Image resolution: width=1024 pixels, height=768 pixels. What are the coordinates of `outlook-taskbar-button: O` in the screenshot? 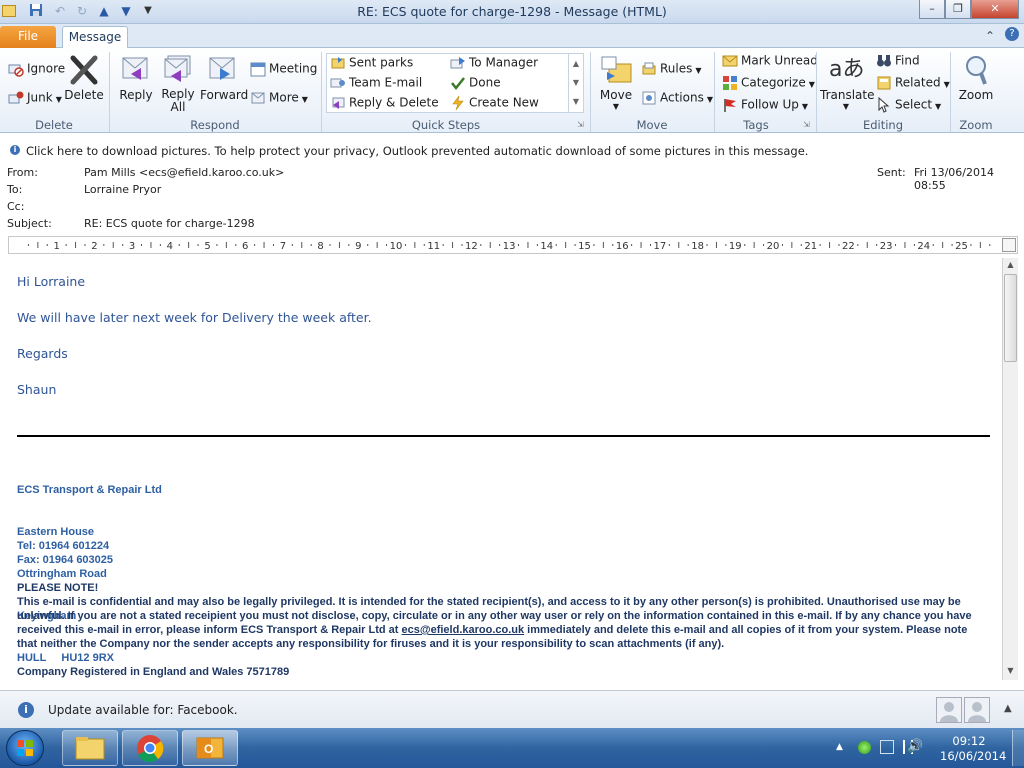 It's located at (210, 748).